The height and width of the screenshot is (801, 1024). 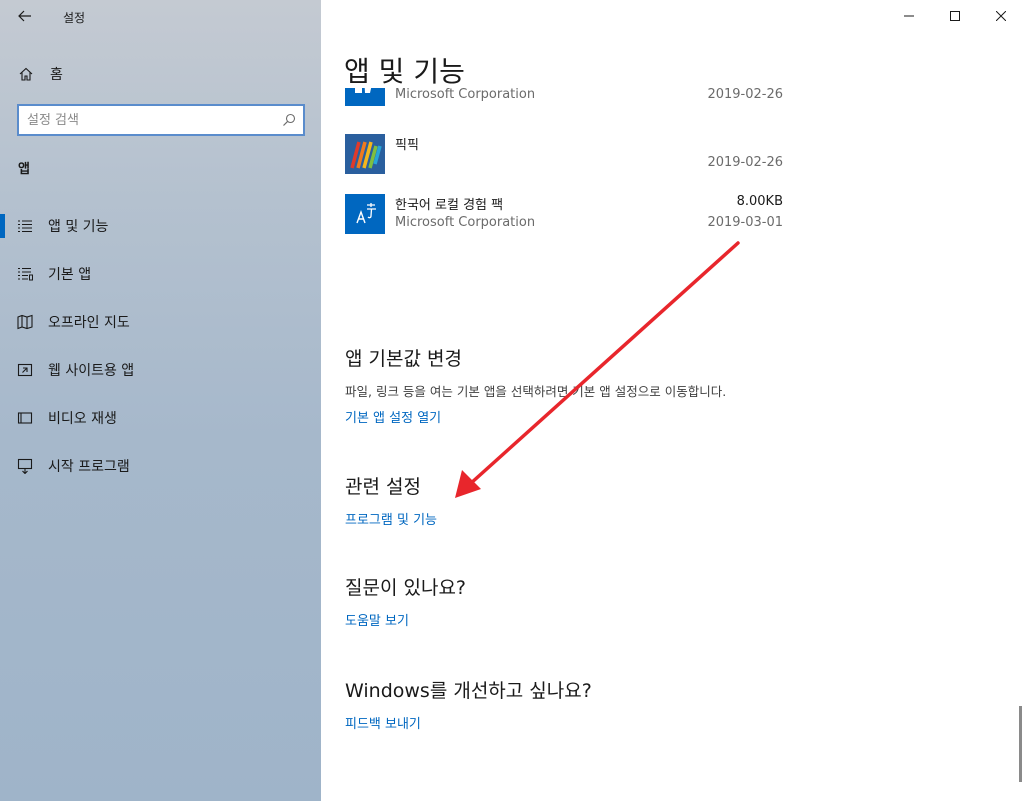 I want to click on page-title: 앱 및 기능, so click(x=404, y=71).